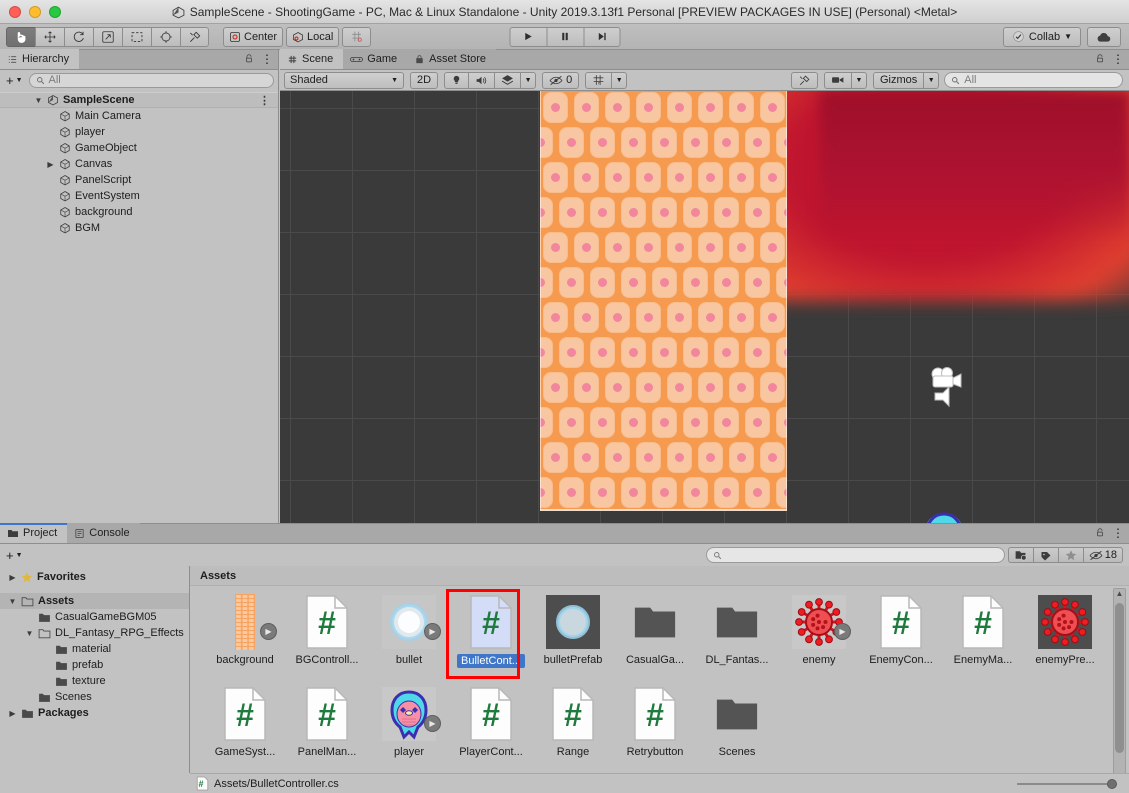 Image resolution: width=1129 pixels, height=793 pixels. Describe the element at coordinates (139, 116) in the screenshot. I see `hierarchy-item-main-camera: Main Camera` at that location.